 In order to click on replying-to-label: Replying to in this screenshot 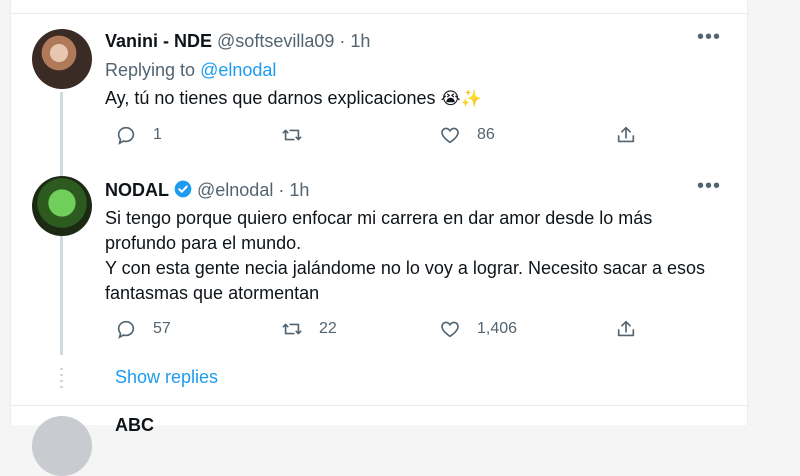, I will do `click(153, 70)`.